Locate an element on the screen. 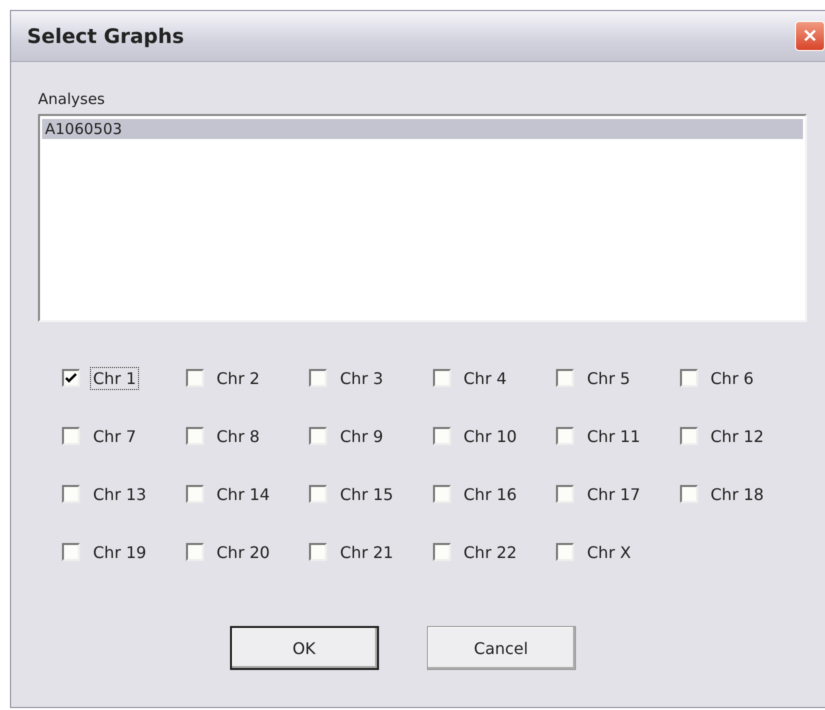 The width and height of the screenshot is (825, 710). list-item: A1060503 is located at coordinates (422, 129).